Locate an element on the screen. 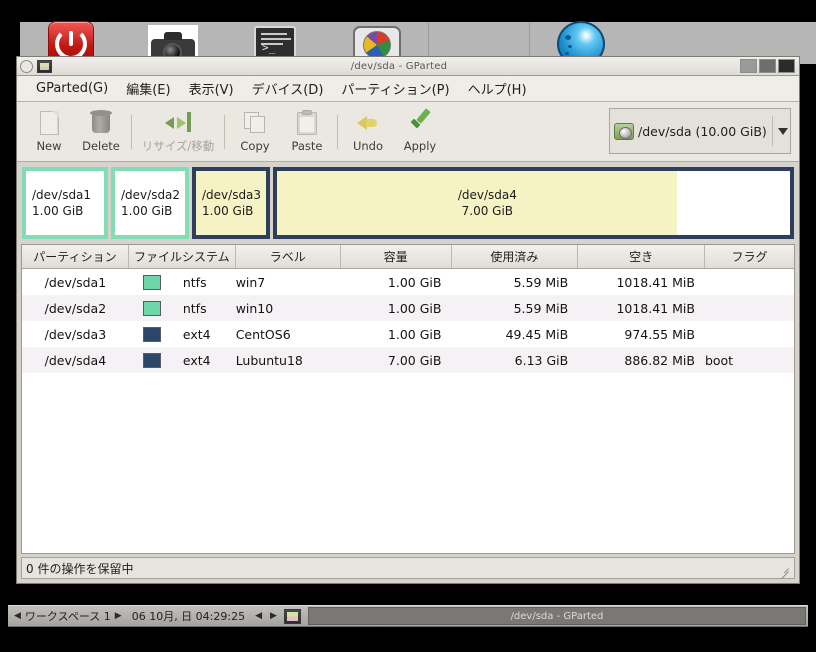 This screenshot has height=652, width=816. resize-grip is located at coordinates (784, 568).